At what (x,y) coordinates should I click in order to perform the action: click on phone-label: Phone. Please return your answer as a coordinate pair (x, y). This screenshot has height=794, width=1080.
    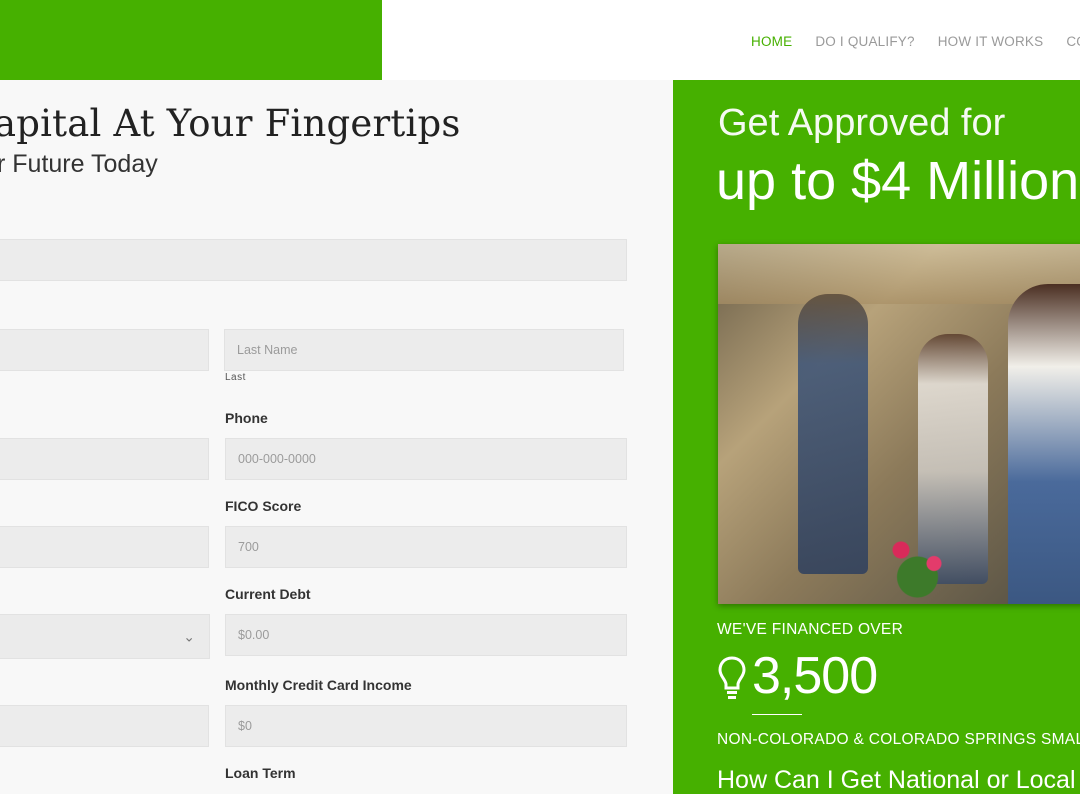
    Looking at the image, I should click on (246, 418).